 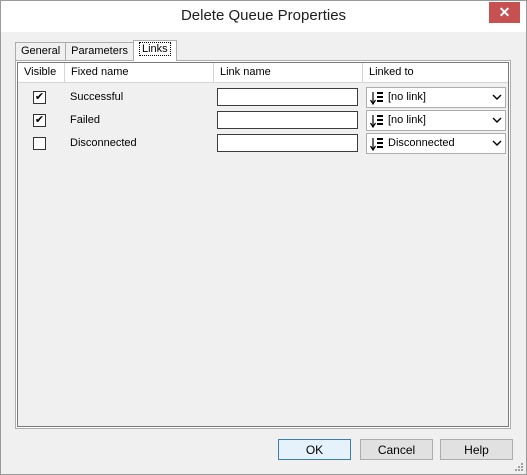 I want to click on help-button: Help, so click(x=476, y=449).